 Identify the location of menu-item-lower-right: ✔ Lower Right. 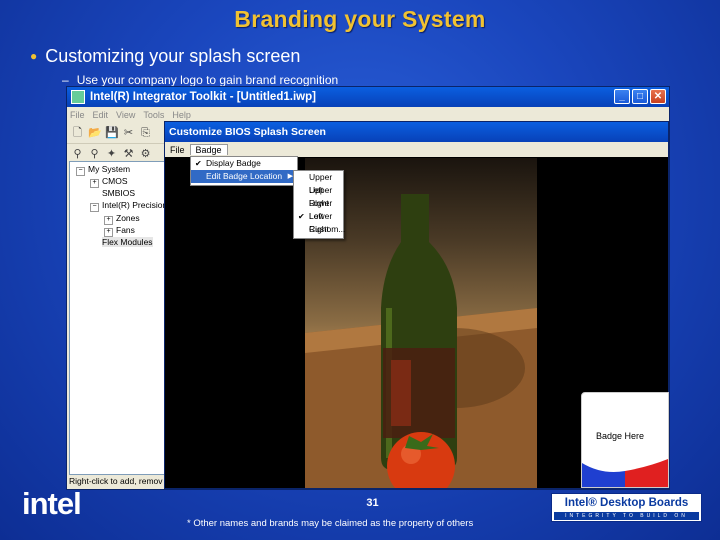
(318, 222).